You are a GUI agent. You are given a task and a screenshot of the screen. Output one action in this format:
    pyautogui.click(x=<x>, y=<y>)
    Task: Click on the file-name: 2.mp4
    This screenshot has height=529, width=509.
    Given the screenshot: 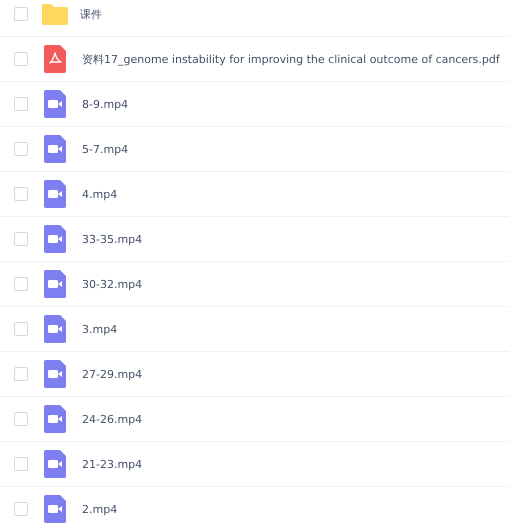 What is the action you would take?
    pyautogui.click(x=100, y=509)
    